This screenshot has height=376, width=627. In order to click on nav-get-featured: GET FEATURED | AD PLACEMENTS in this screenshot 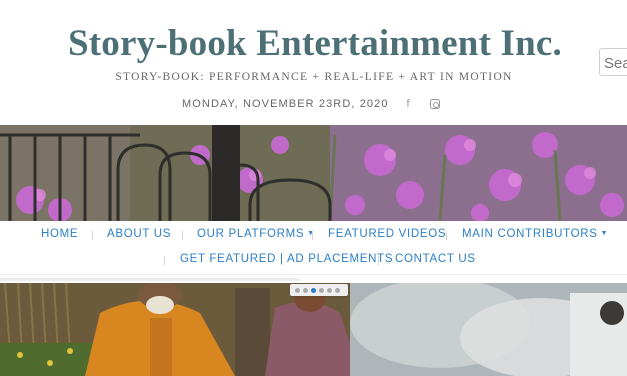, I will do `click(286, 259)`.